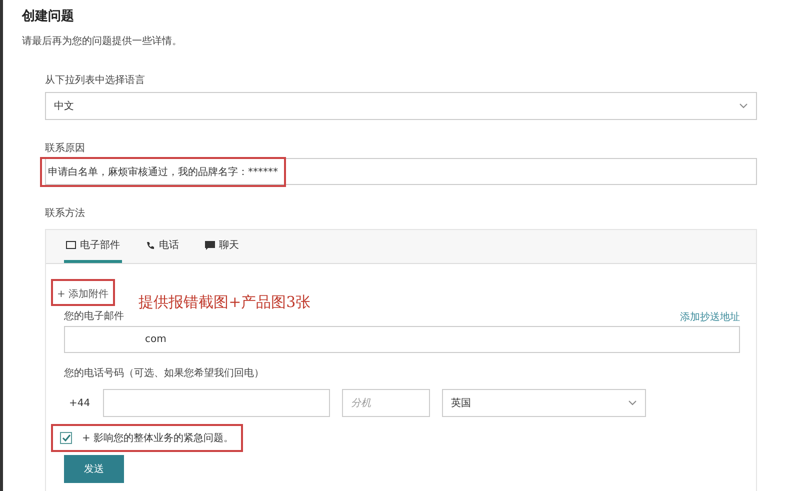 The height and width of the screenshot is (491, 787). What do you see at coordinates (65, 214) in the screenshot?
I see `field-label: 联系方法` at bounding box center [65, 214].